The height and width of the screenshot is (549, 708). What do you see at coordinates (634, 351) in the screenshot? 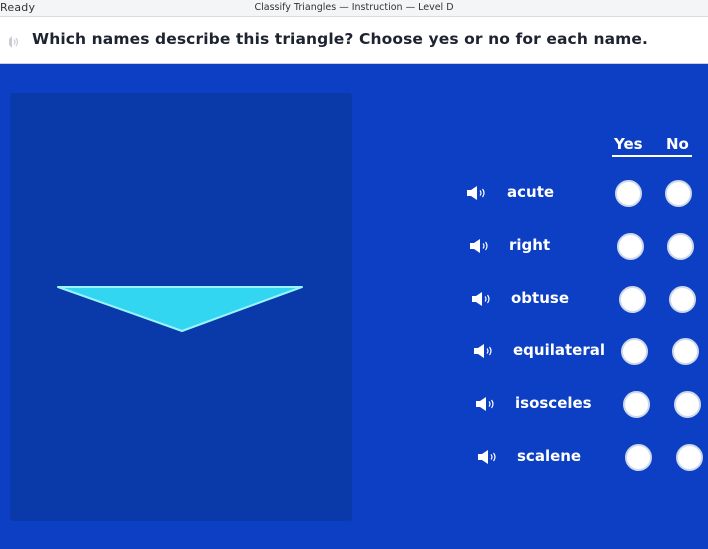
I see `yes-radio-equilateral` at bounding box center [634, 351].